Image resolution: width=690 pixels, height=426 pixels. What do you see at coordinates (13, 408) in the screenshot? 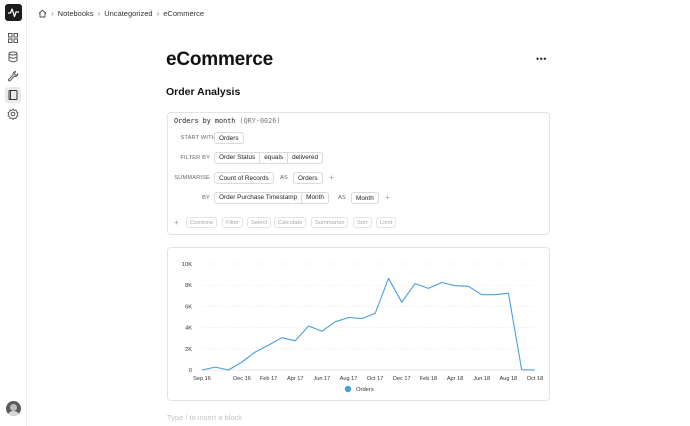
I see `user-avatar` at bounding box center [13, 408].